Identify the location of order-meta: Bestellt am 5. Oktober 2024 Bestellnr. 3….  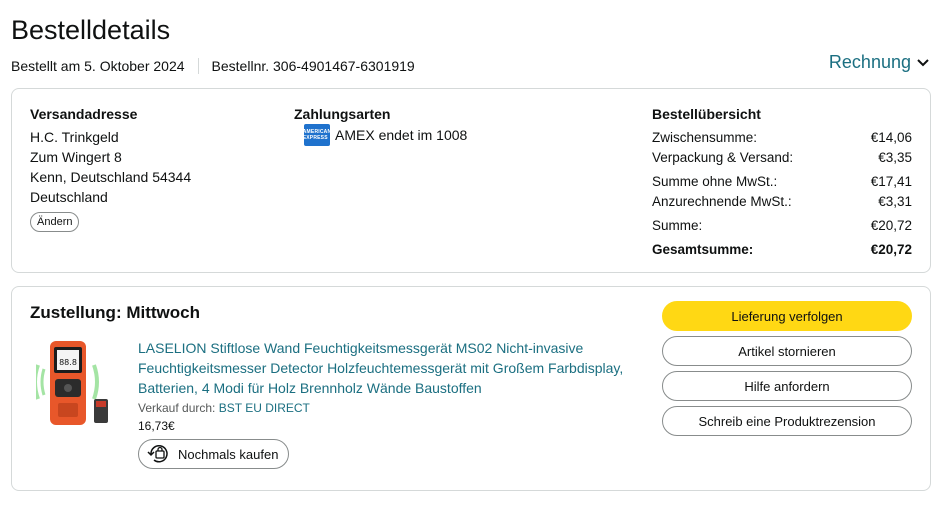
(213, 66).